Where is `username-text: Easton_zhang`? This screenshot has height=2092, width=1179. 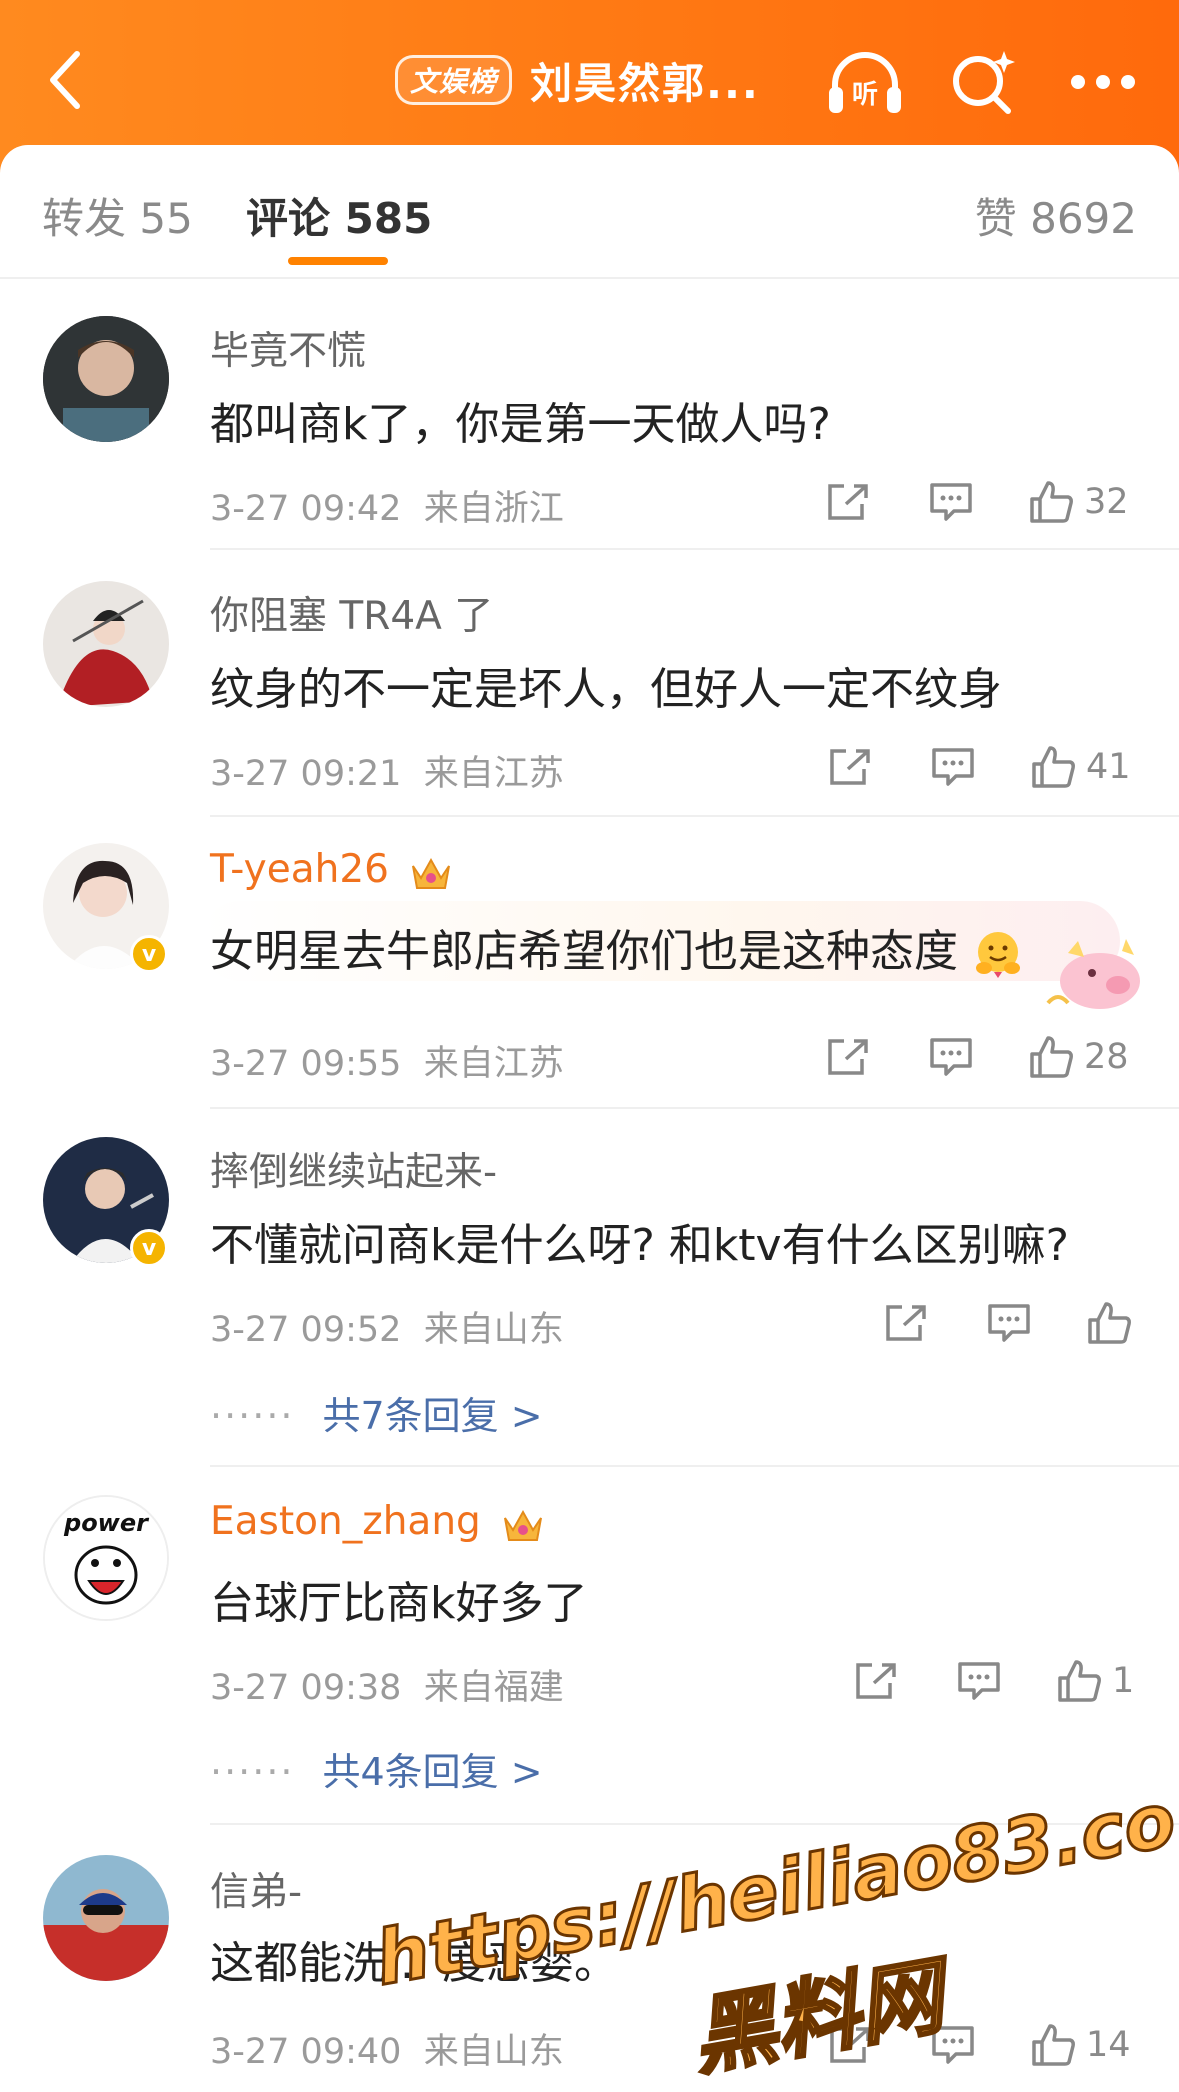
username-text: Easton_zhang is located at coordinates (345, 1521).